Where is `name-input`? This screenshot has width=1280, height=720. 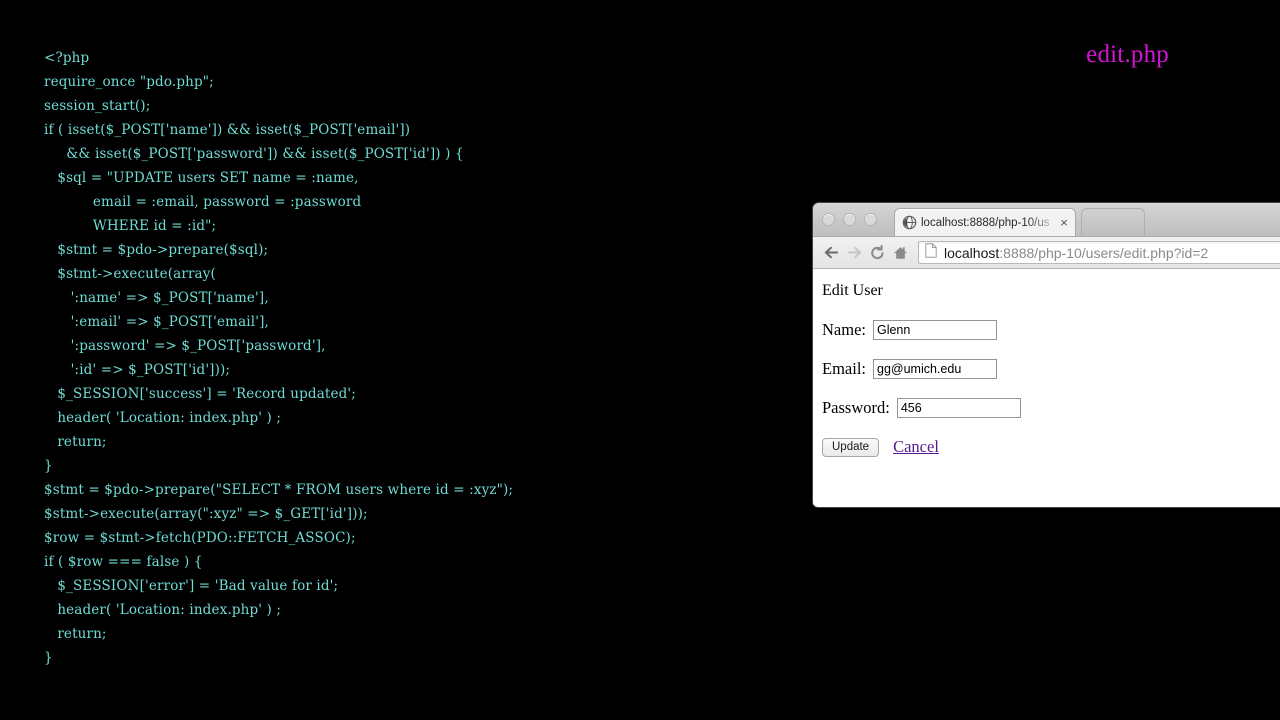 name-input is located at coordinates (934, 330).